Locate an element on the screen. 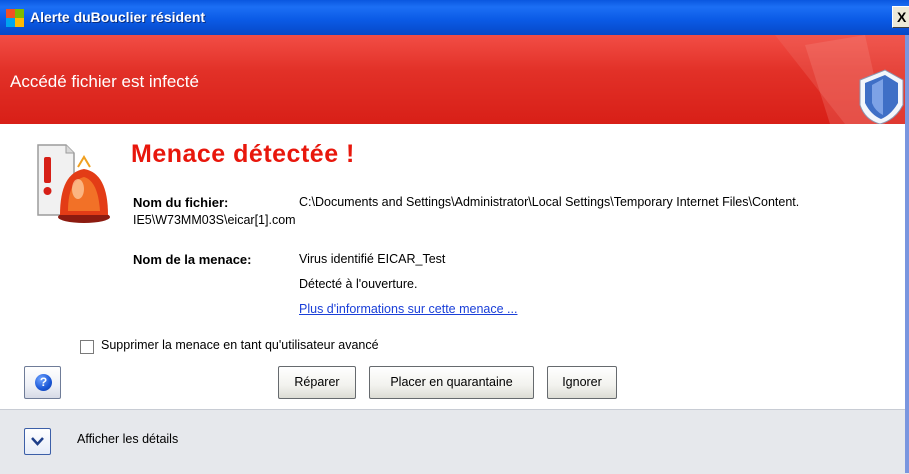  help-button: ? is located at coordinates (42, 382).